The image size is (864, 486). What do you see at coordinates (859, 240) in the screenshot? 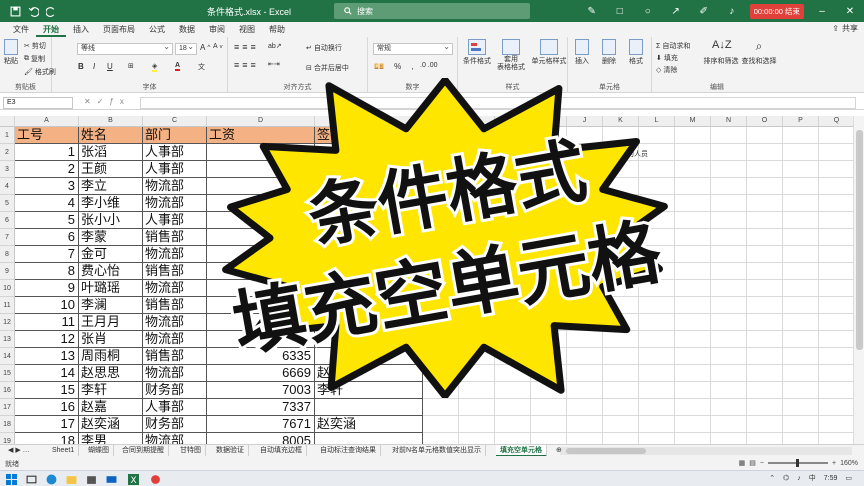
I see `vertical-scroll-thumb` at bounding box center [859, 240].